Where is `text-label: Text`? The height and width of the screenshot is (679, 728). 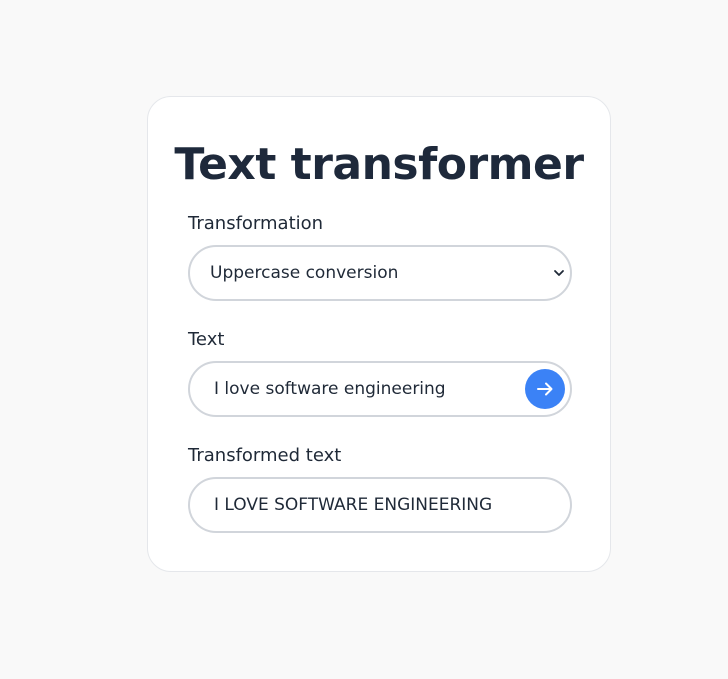
text-label: Text is located at coordinates (206, 339).